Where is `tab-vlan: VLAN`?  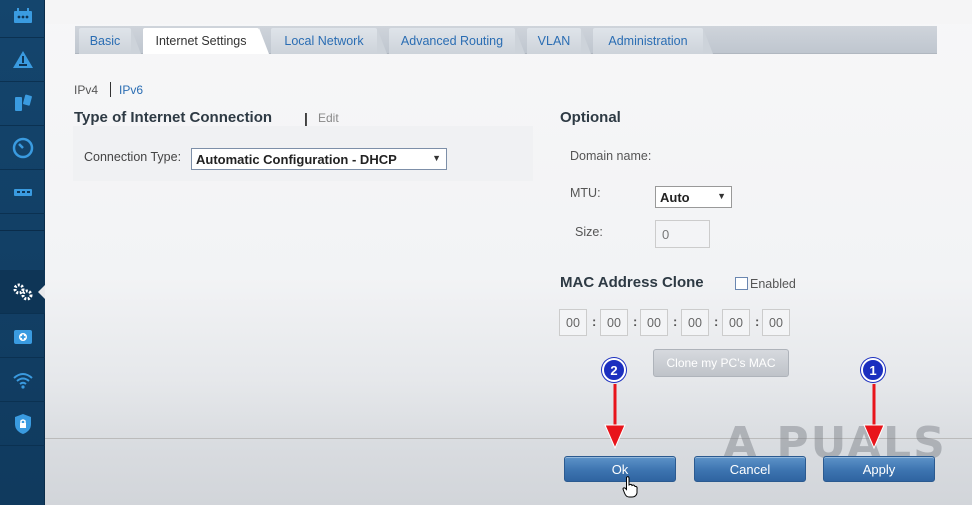
tab-vlan: VLAN is located at coordinates (559, 41).